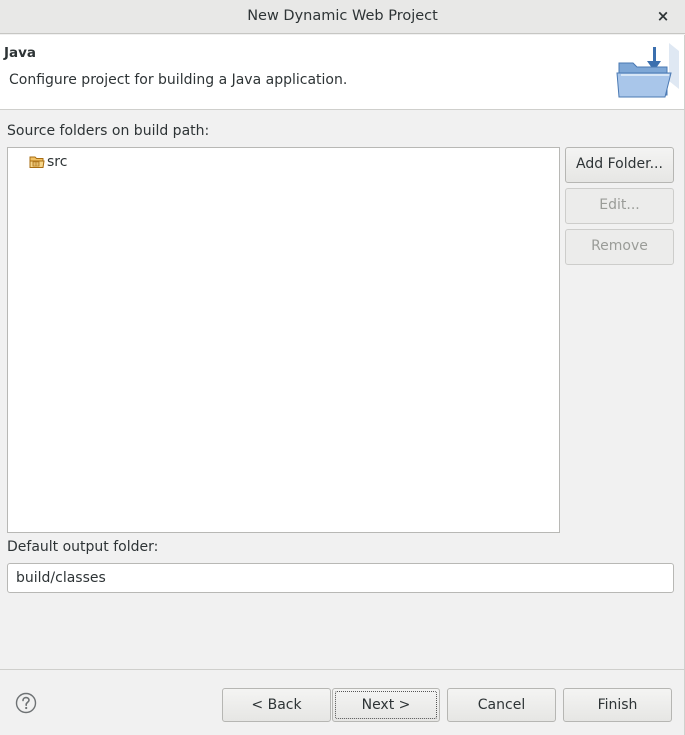  What do you see at coordinates (617, 705) in the screenshot?
I see `finish-button: Finish` at bounding box center [617, 705].